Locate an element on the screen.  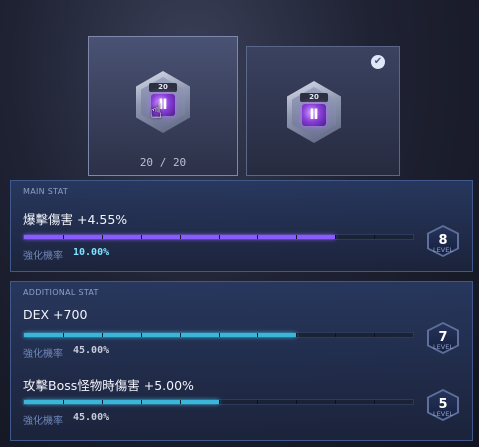
gem-icon: Ⅱ is located at coordinates (314, 115).